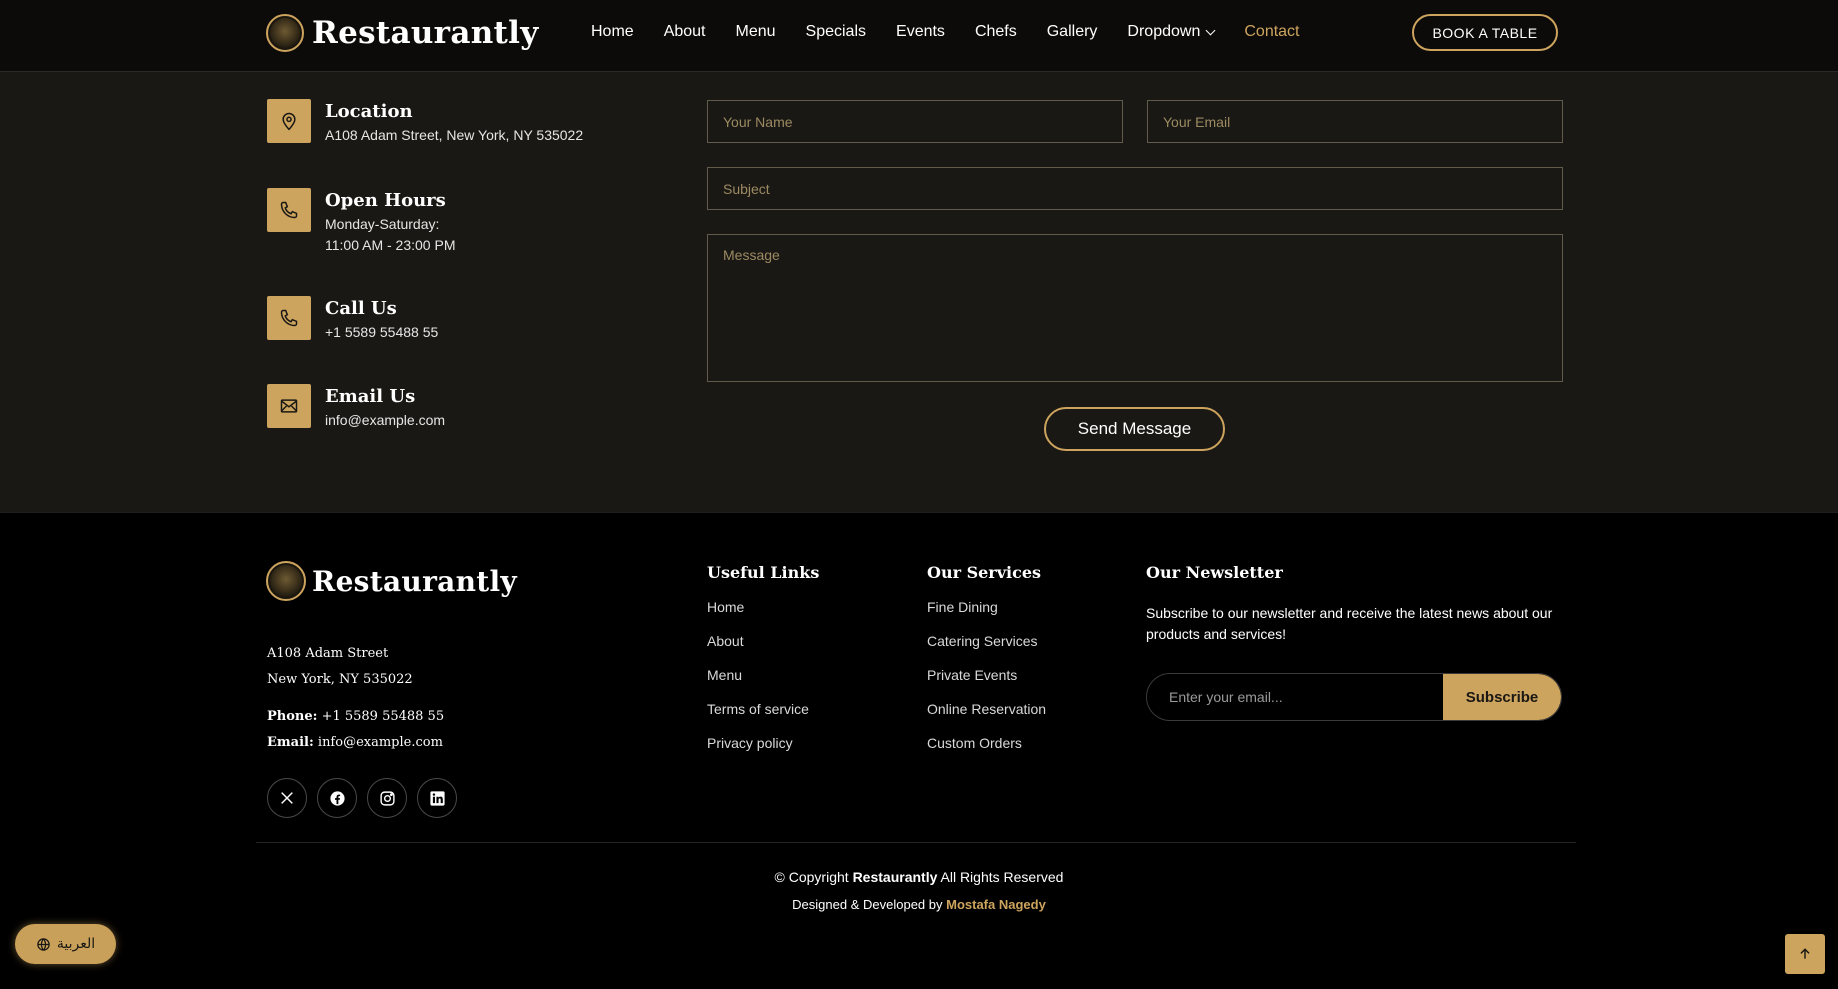 Image resolution: width=1838 pixels, height=989 pixels. Describe the element at coordinates (986, 615) in the screenshot. I see `service-fine-dining: Fine Dining` at that location.